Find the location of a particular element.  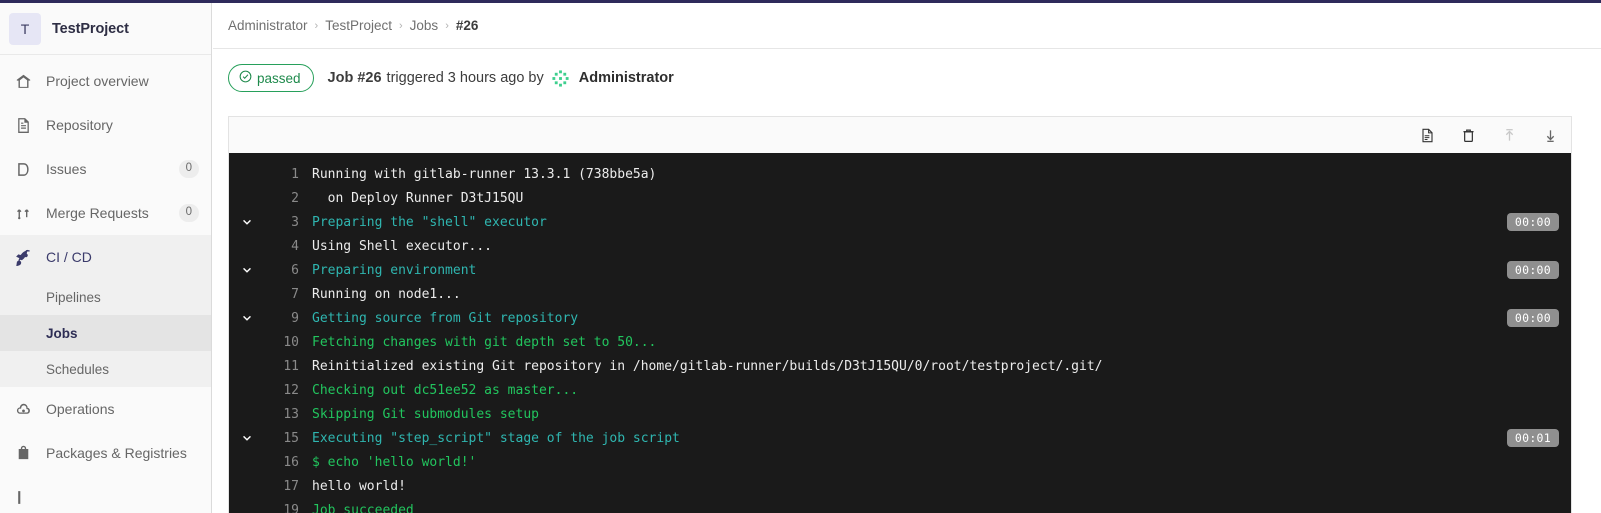

sidebar-item-label: Issues is located at coordinates (66, 169).